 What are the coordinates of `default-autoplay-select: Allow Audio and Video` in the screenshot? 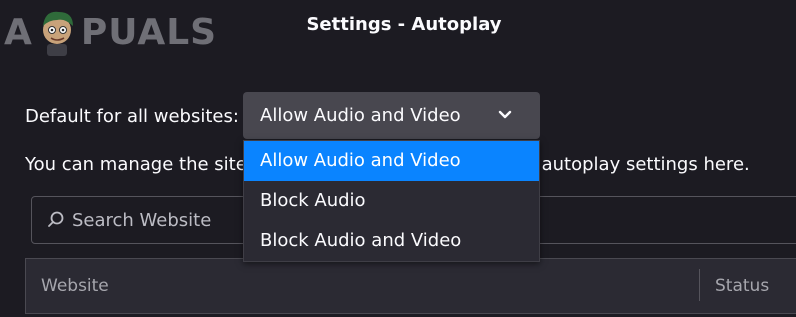 It's located at (391, 115).